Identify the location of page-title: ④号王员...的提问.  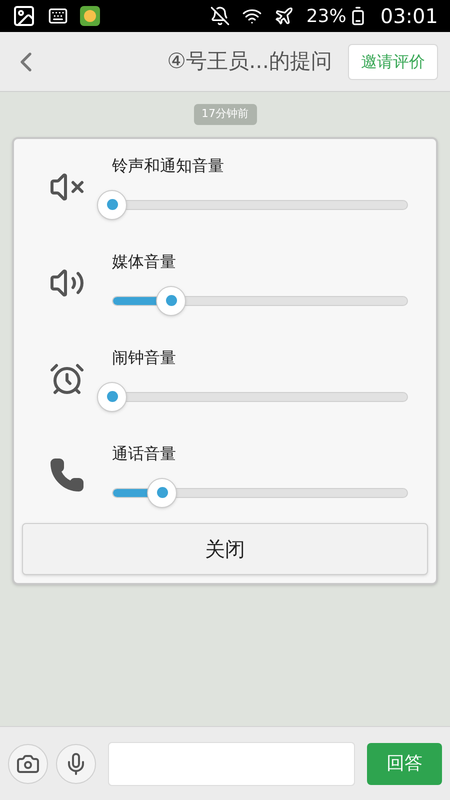
(249, 61).